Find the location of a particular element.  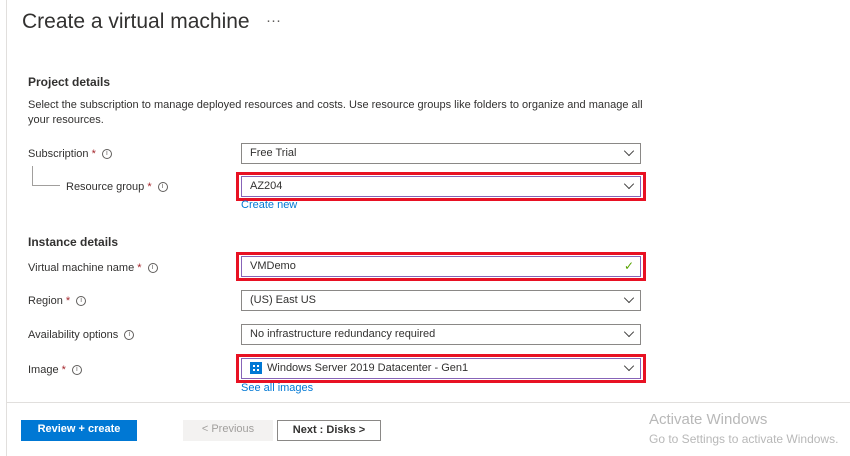

resource-group-dropdown: AZ204 is located at coordinates (441, 186).